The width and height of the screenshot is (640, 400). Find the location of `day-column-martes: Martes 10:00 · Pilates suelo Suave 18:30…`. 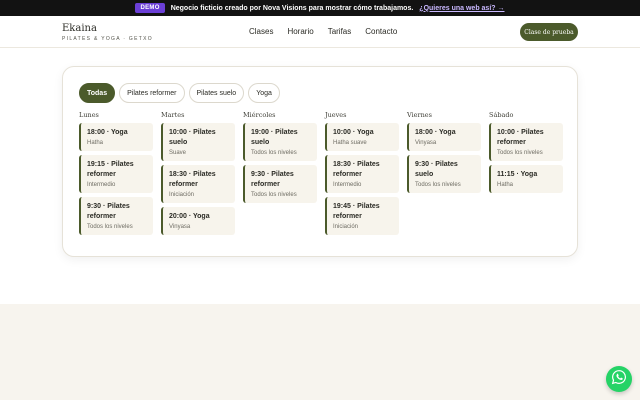

day-column-martes: Martes 10:00 · Pilates suelo Suave 18:30… is located at coordinates (198, 175).